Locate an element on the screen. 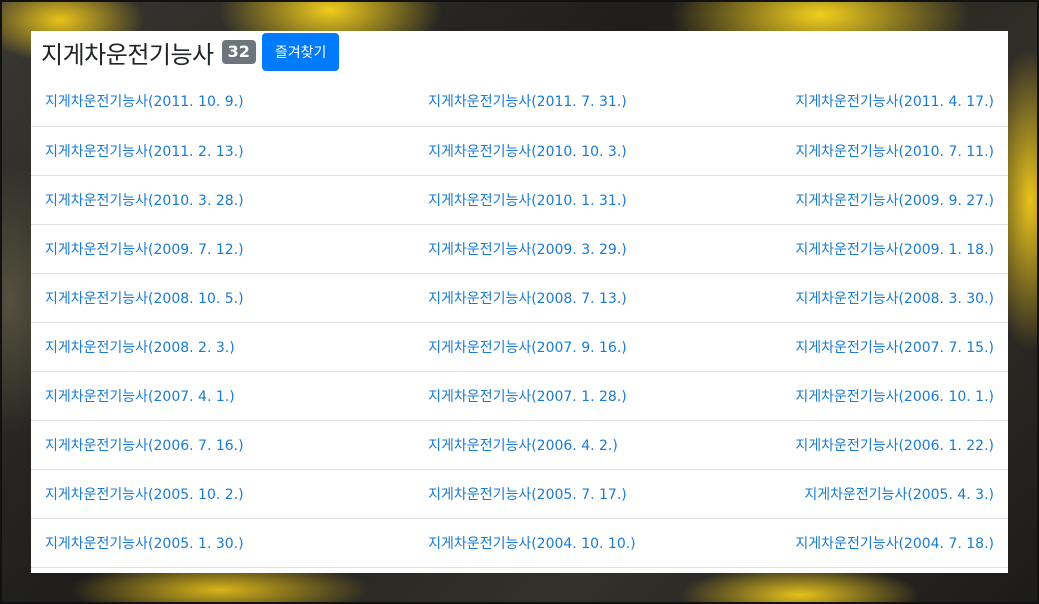 This screenshot has width=1039, height=604. exam-link: 지게차운전기능사(2005. 7. 17.) is located at coordinates (527, 495).